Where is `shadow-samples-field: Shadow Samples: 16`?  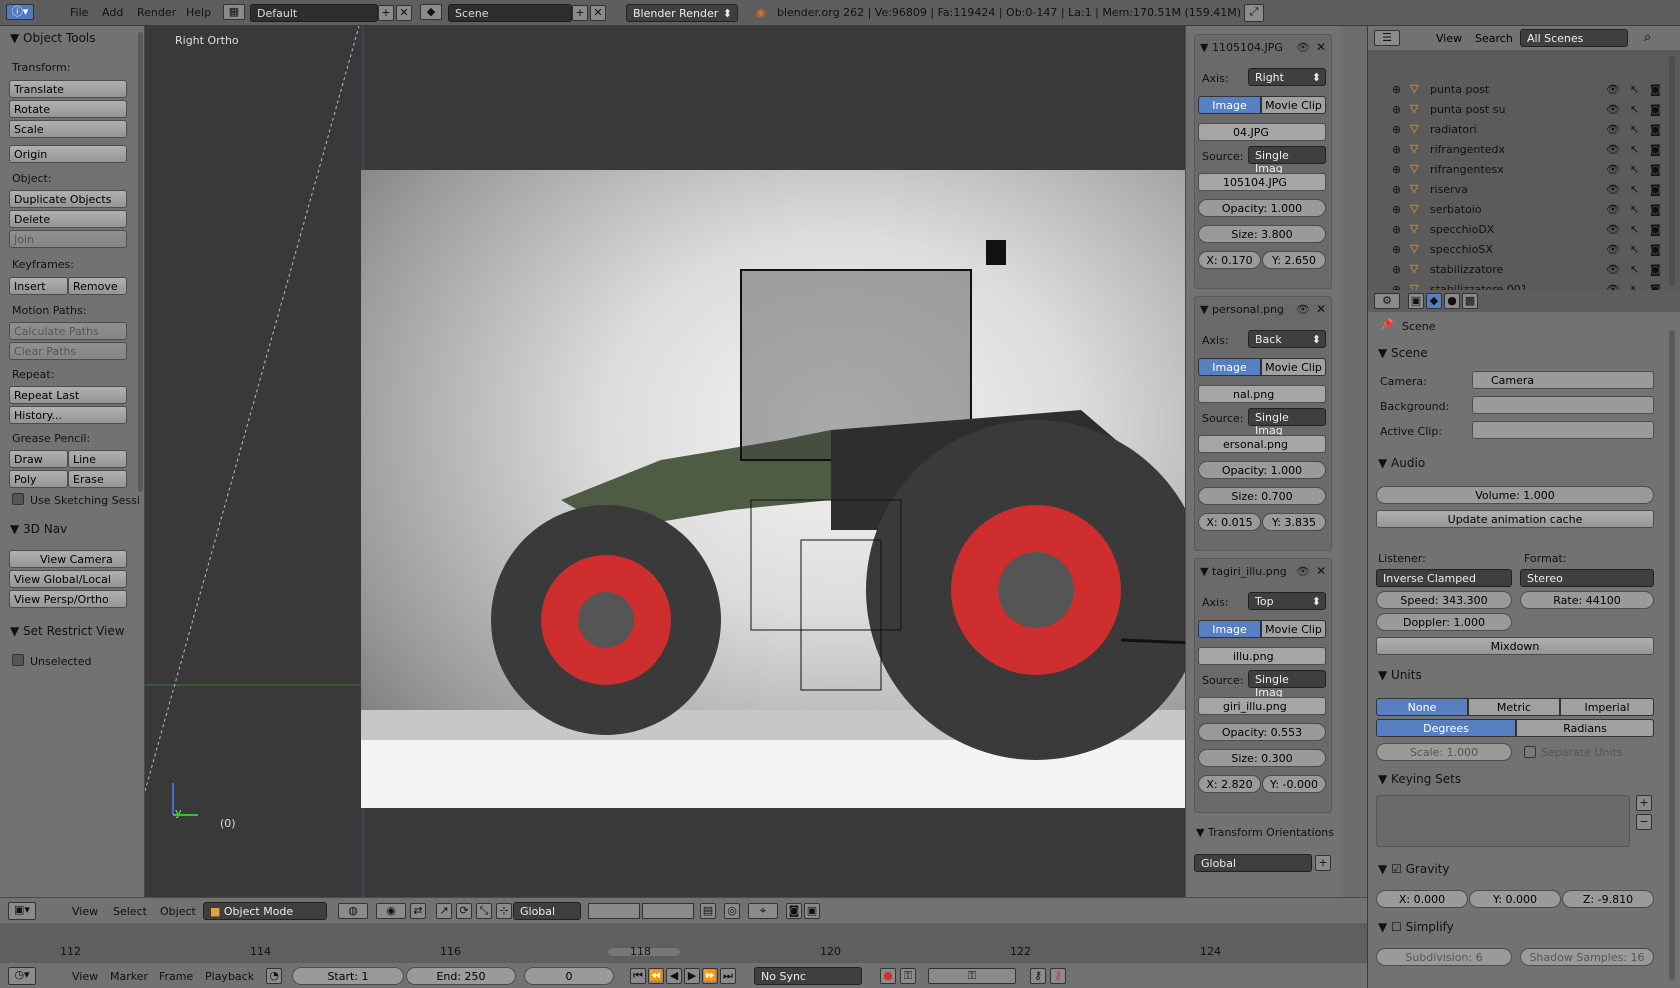 shadow-samples-field: Shadow Samples: 16 is located at coordinates (1587, 957).